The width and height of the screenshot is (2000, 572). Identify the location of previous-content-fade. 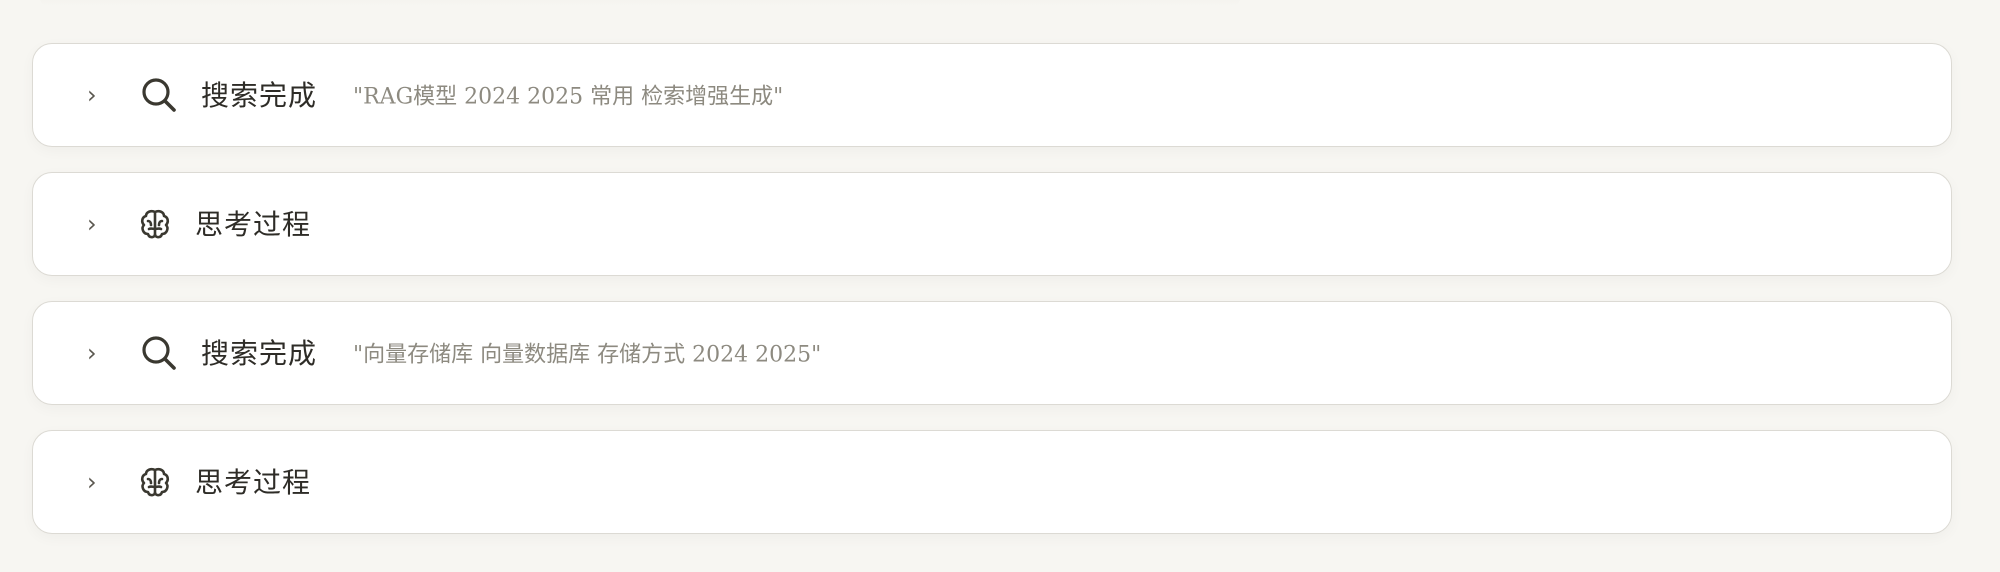
(640, 3).